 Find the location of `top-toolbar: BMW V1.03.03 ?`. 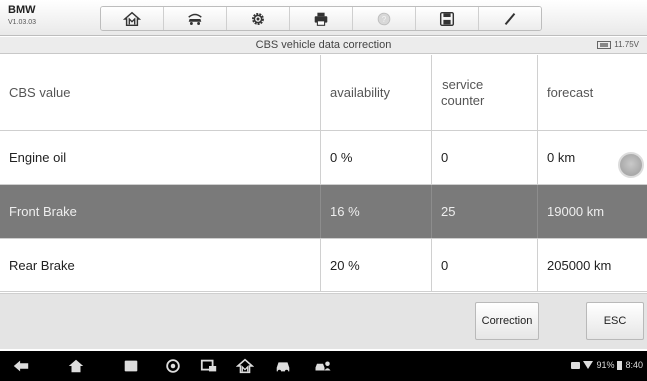

top-toolbar: BMW V1.03.03 ? is located at coordinates (323, 18).